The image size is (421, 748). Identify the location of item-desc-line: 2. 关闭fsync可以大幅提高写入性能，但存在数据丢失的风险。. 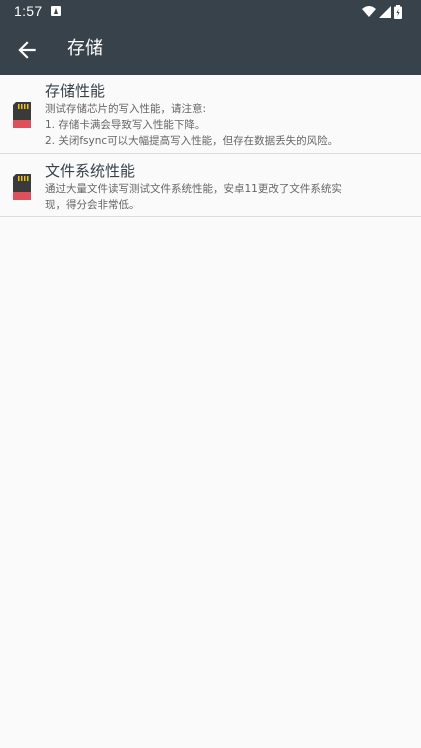
(192, 141).